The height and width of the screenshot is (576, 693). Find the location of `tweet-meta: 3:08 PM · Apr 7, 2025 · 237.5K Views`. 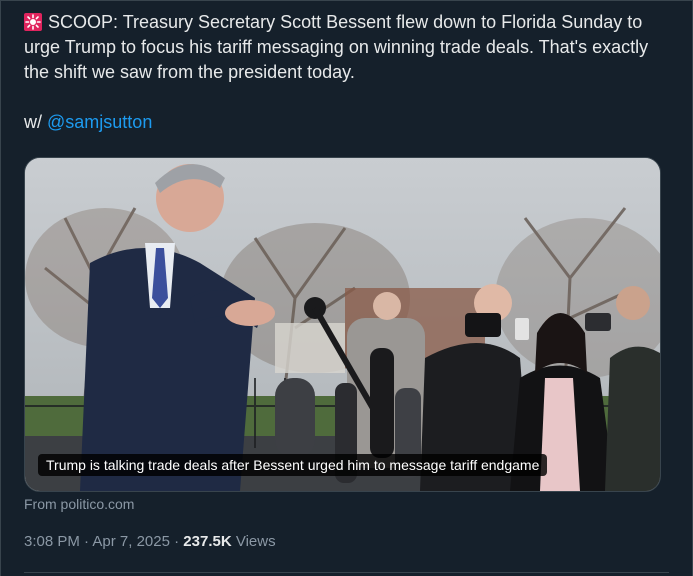

tweet-meta: 3:08 PM · Apr 7, 2025 · 237.5K Views is located at coordinates (150, 541).